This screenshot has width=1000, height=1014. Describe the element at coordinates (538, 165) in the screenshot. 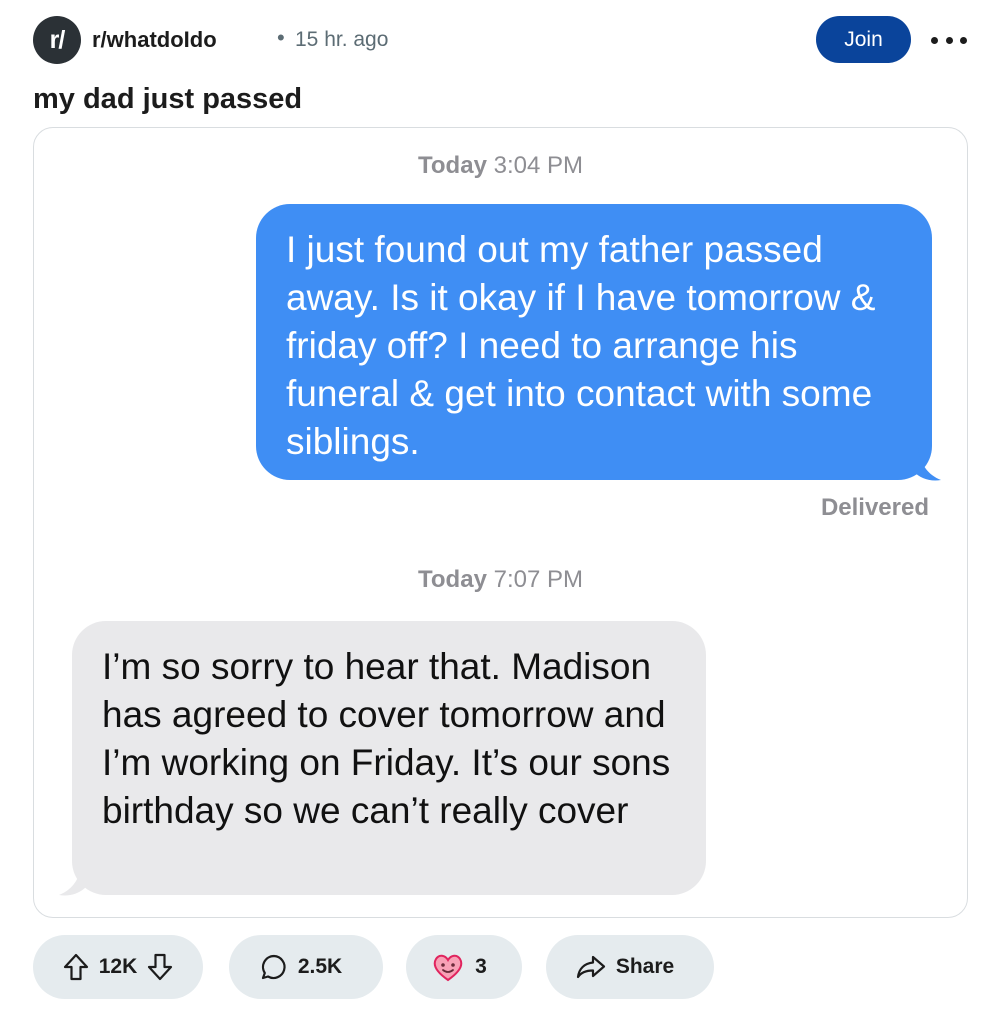

I see `timestamp-time: 3:04 PM` at that location.